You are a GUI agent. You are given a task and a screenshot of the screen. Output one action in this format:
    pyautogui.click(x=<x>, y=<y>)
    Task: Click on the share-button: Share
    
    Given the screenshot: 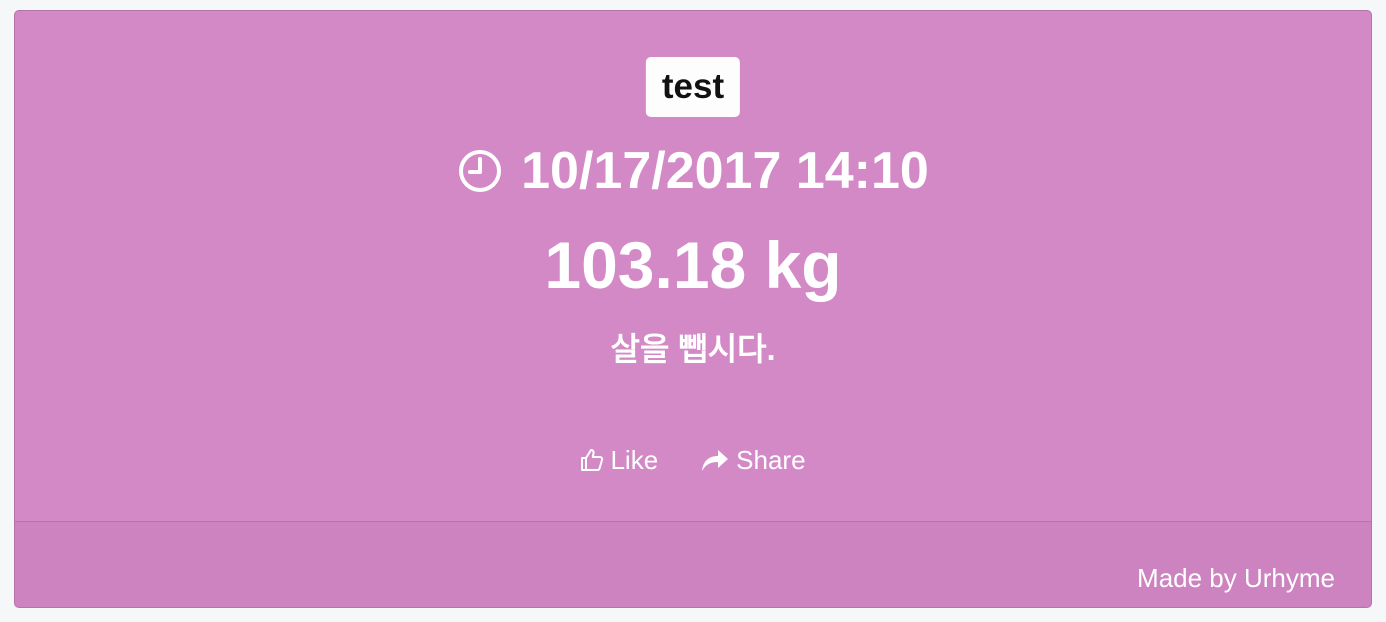 What is the action you would take?
    pyautogui.click(x=753, y=460)
    